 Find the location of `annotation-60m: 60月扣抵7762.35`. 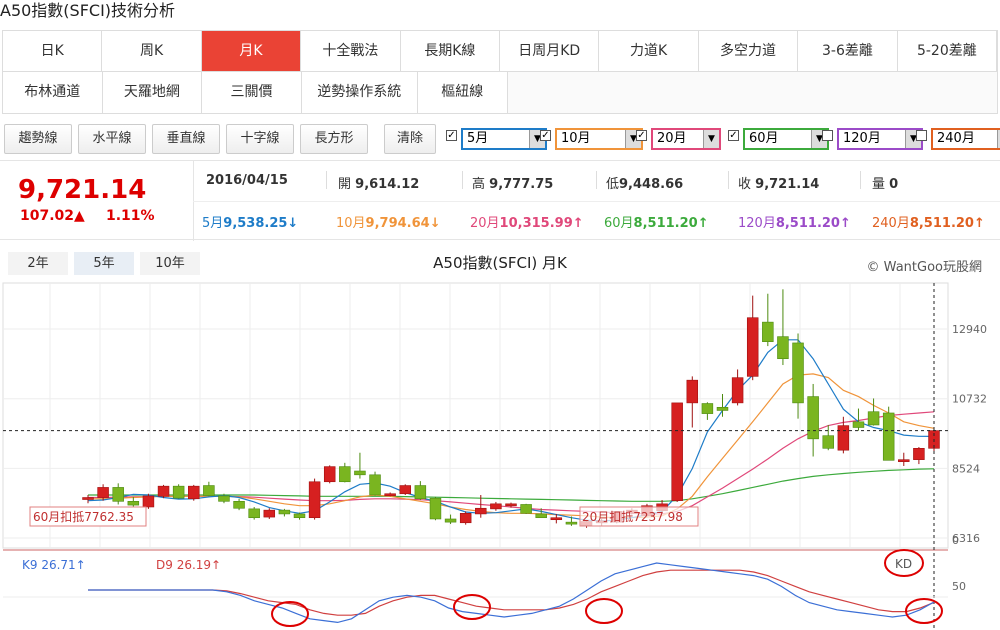

annotation-60m: 60月扣抵7762.35 is located at coordinates (83, 517).